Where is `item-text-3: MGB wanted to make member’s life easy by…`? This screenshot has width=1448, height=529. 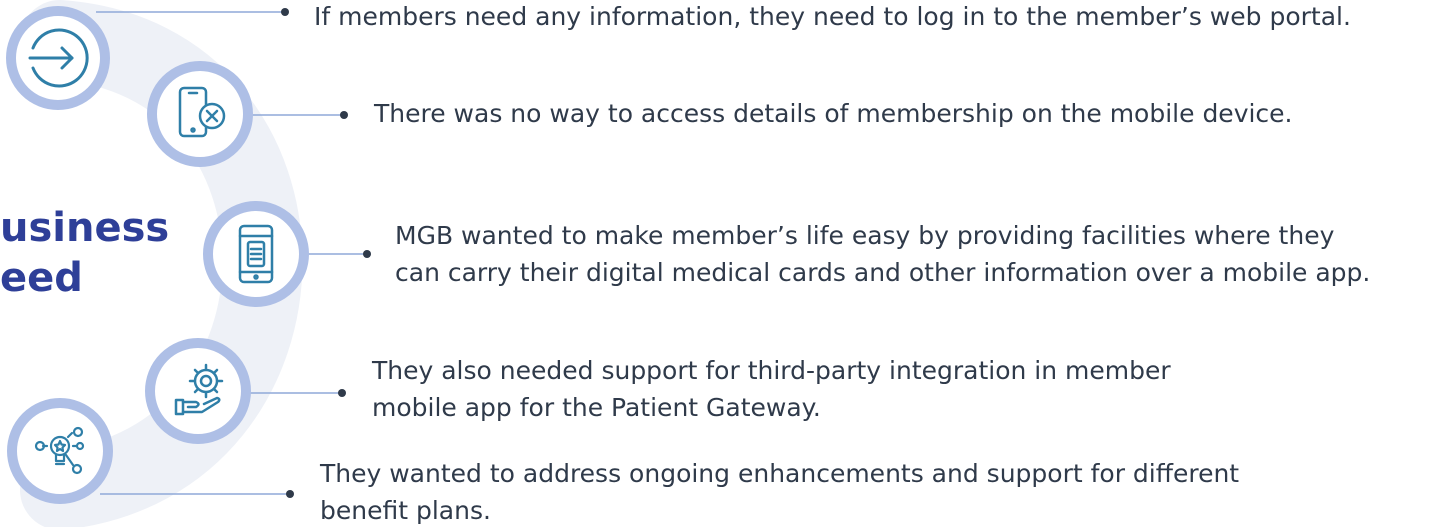
item-text-3: MGB wanted to make member’s life easy by… is located at coordinates (882, 254).